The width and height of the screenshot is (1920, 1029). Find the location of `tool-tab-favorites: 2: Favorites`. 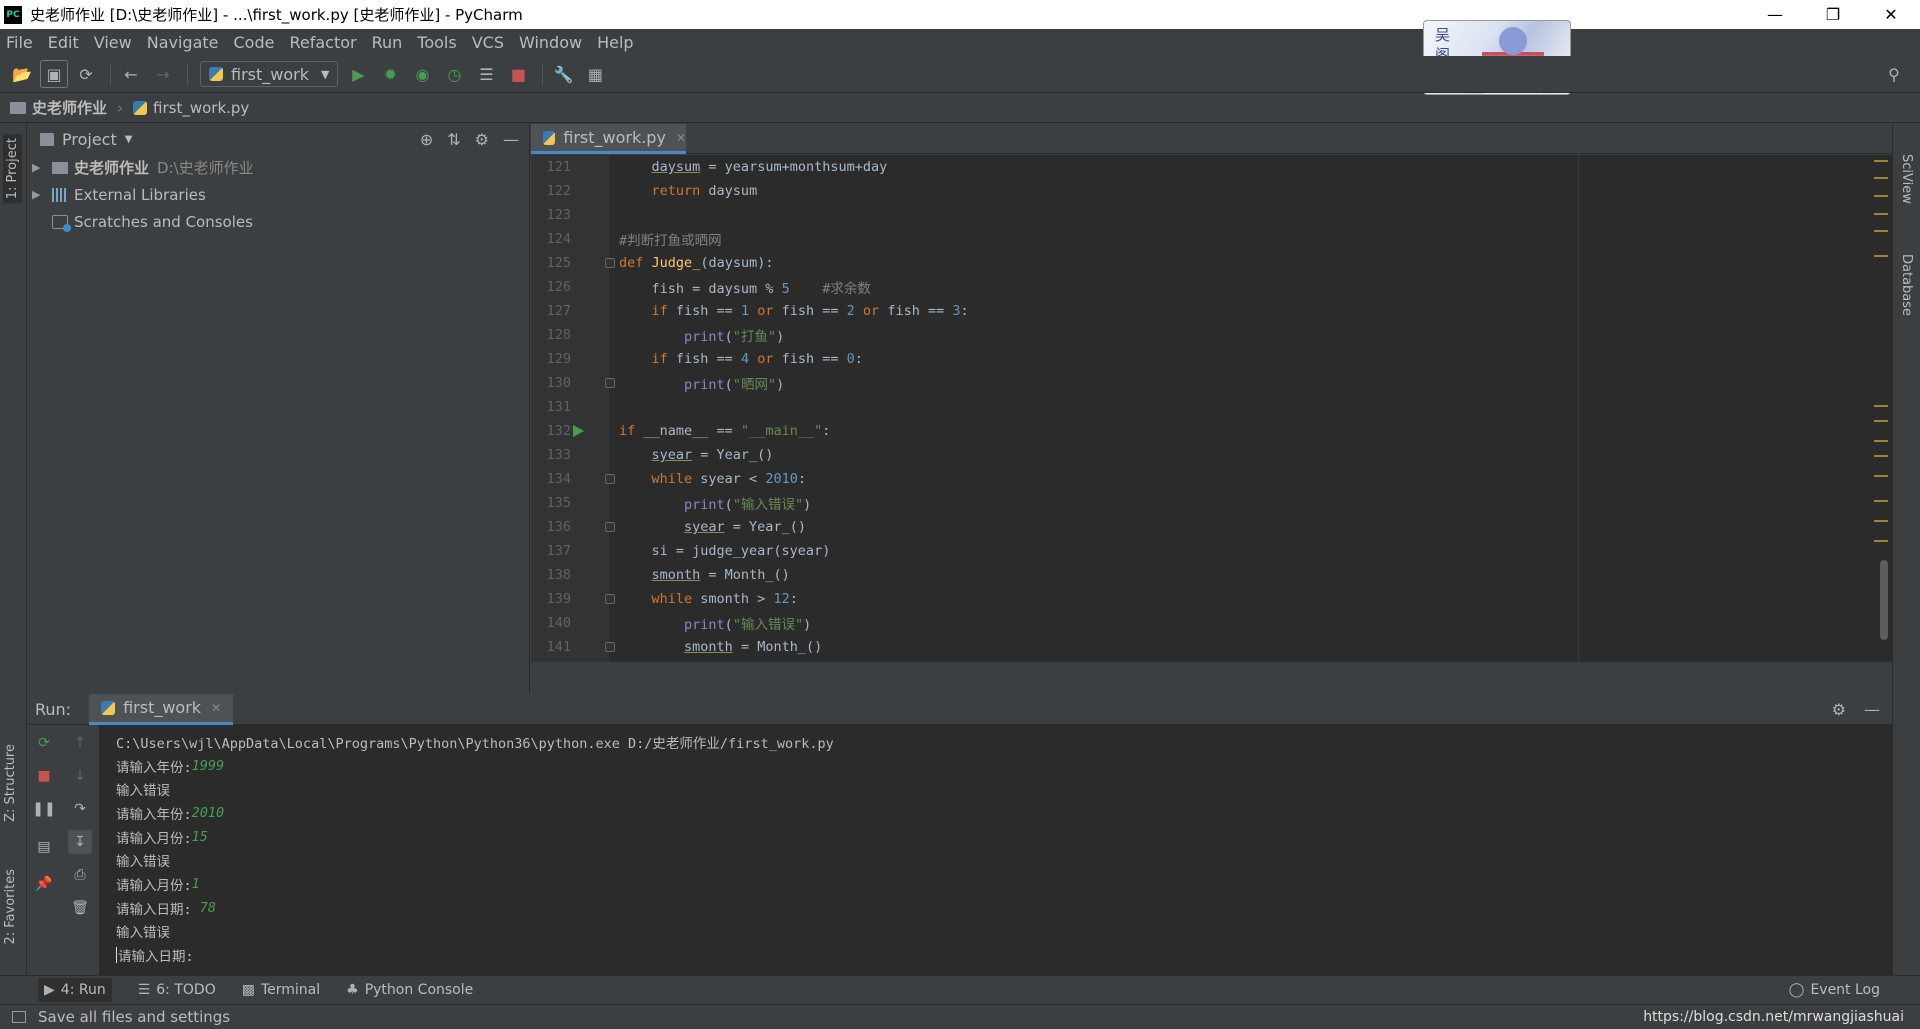

tool-tab-favorites: 2: Favorites is located at coordinates (10, 907).